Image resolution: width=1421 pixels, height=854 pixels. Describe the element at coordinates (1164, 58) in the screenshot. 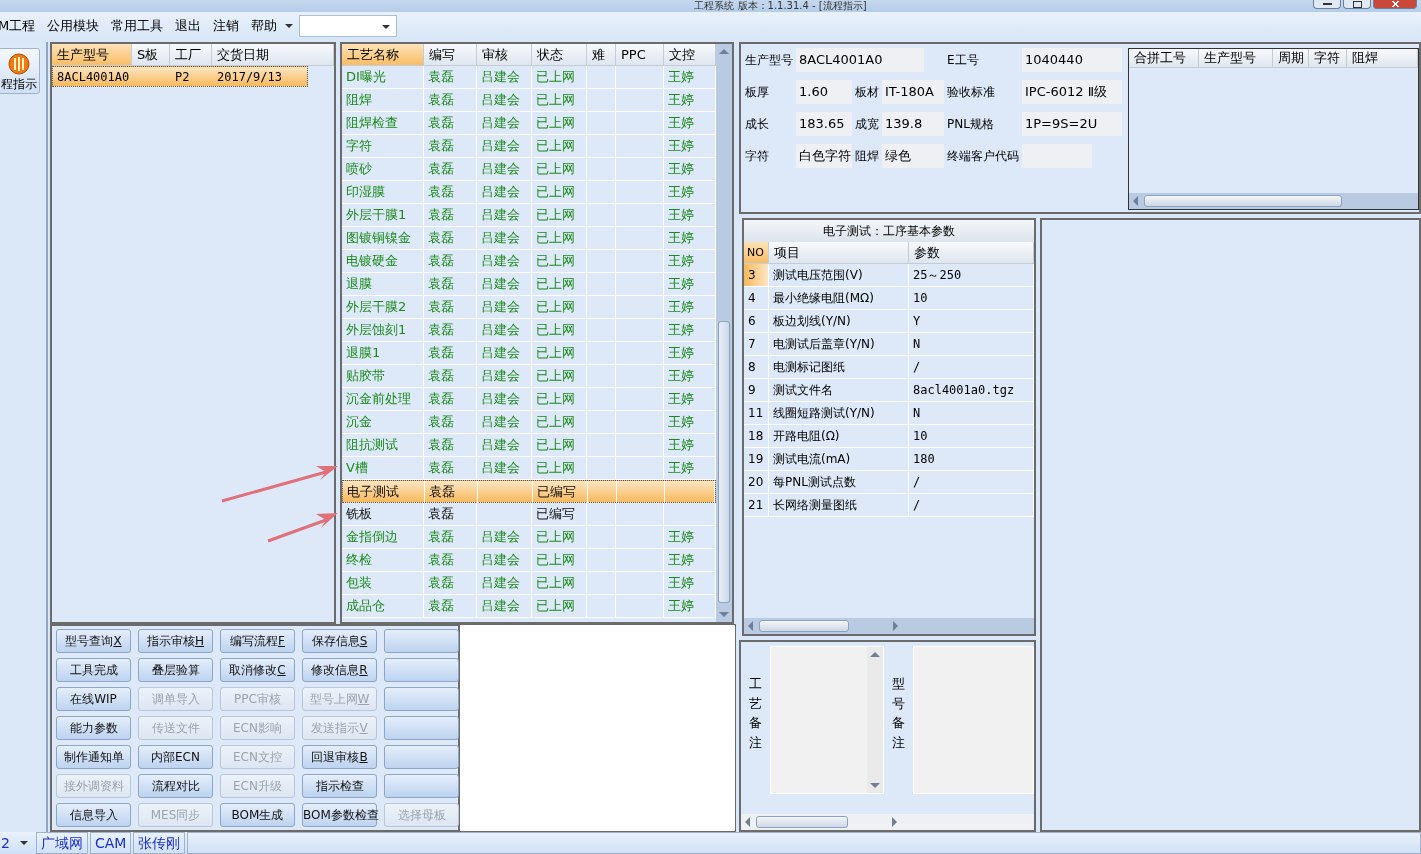

I see `column-header: 合拼工号` at that location.